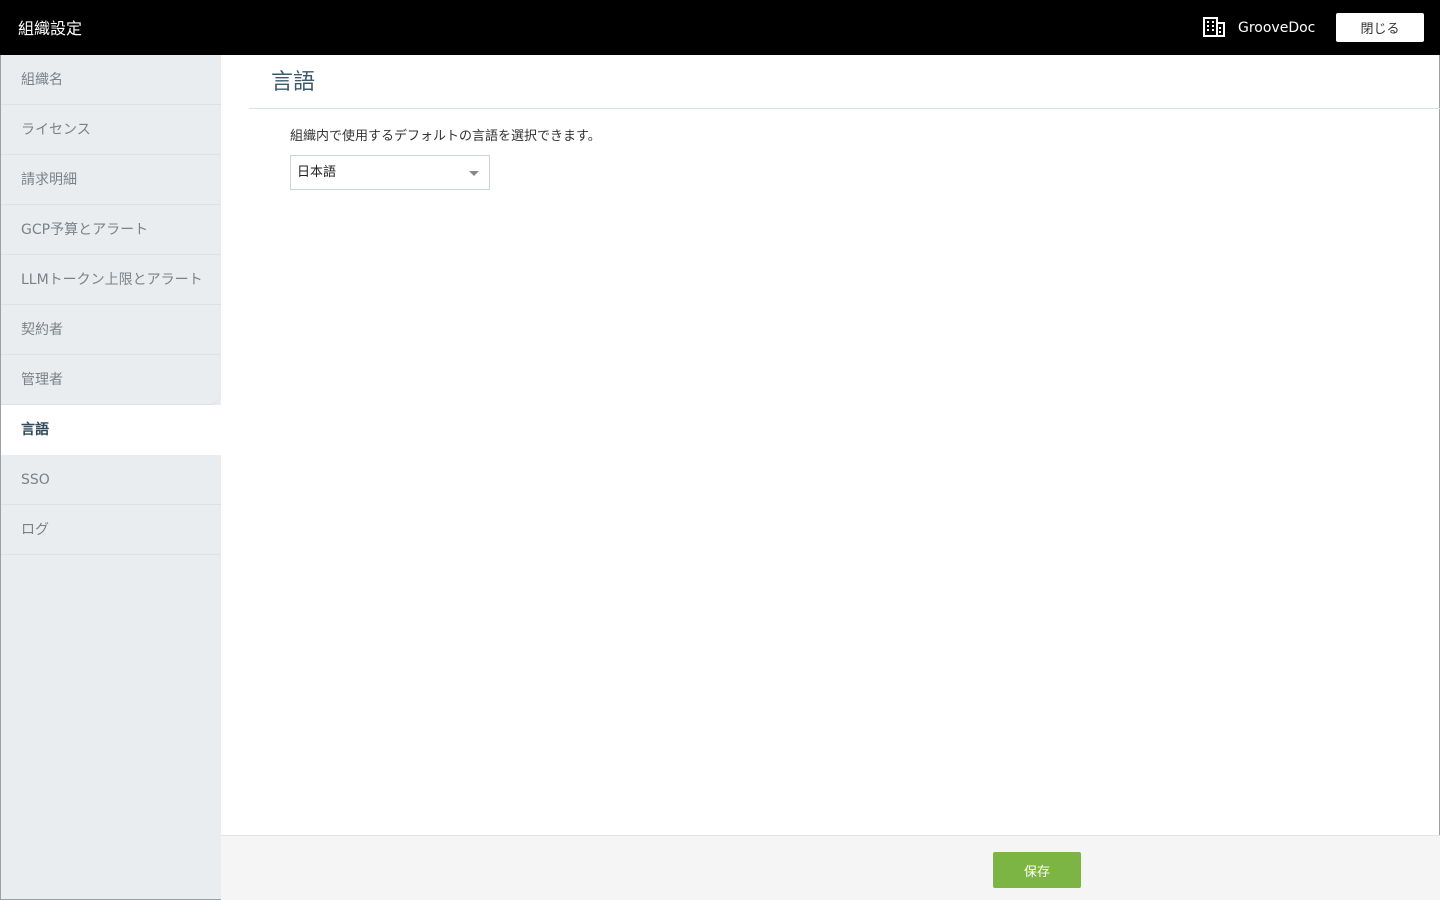 This screenshot has width=1440, height=900. What do you see at coordinates (111, 80) in the screenshot?
I see `sidebar-item-organization-name: 組織名` at bounding box center [111, 80].